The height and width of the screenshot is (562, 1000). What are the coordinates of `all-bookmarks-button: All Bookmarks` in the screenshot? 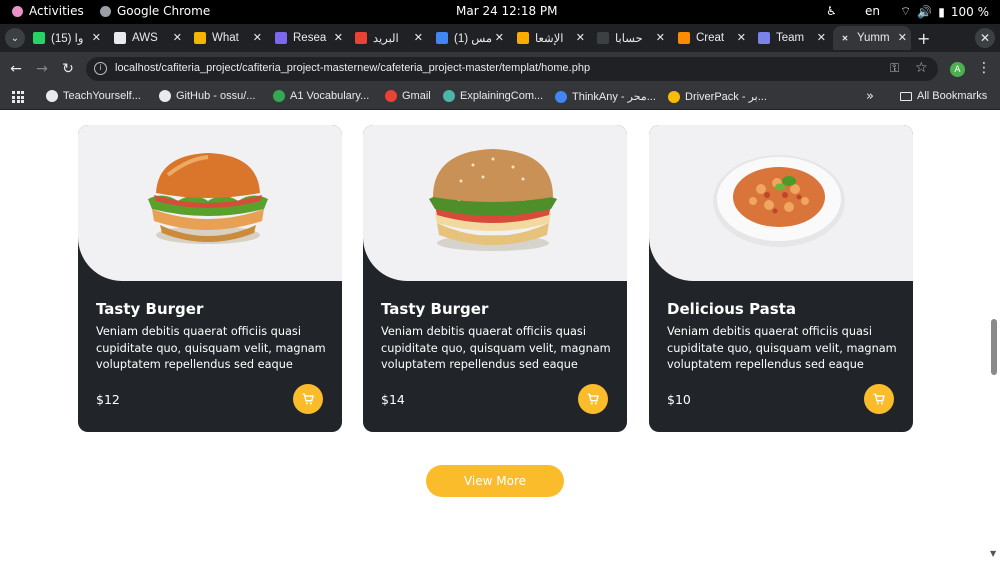 It's located at (943, 96).